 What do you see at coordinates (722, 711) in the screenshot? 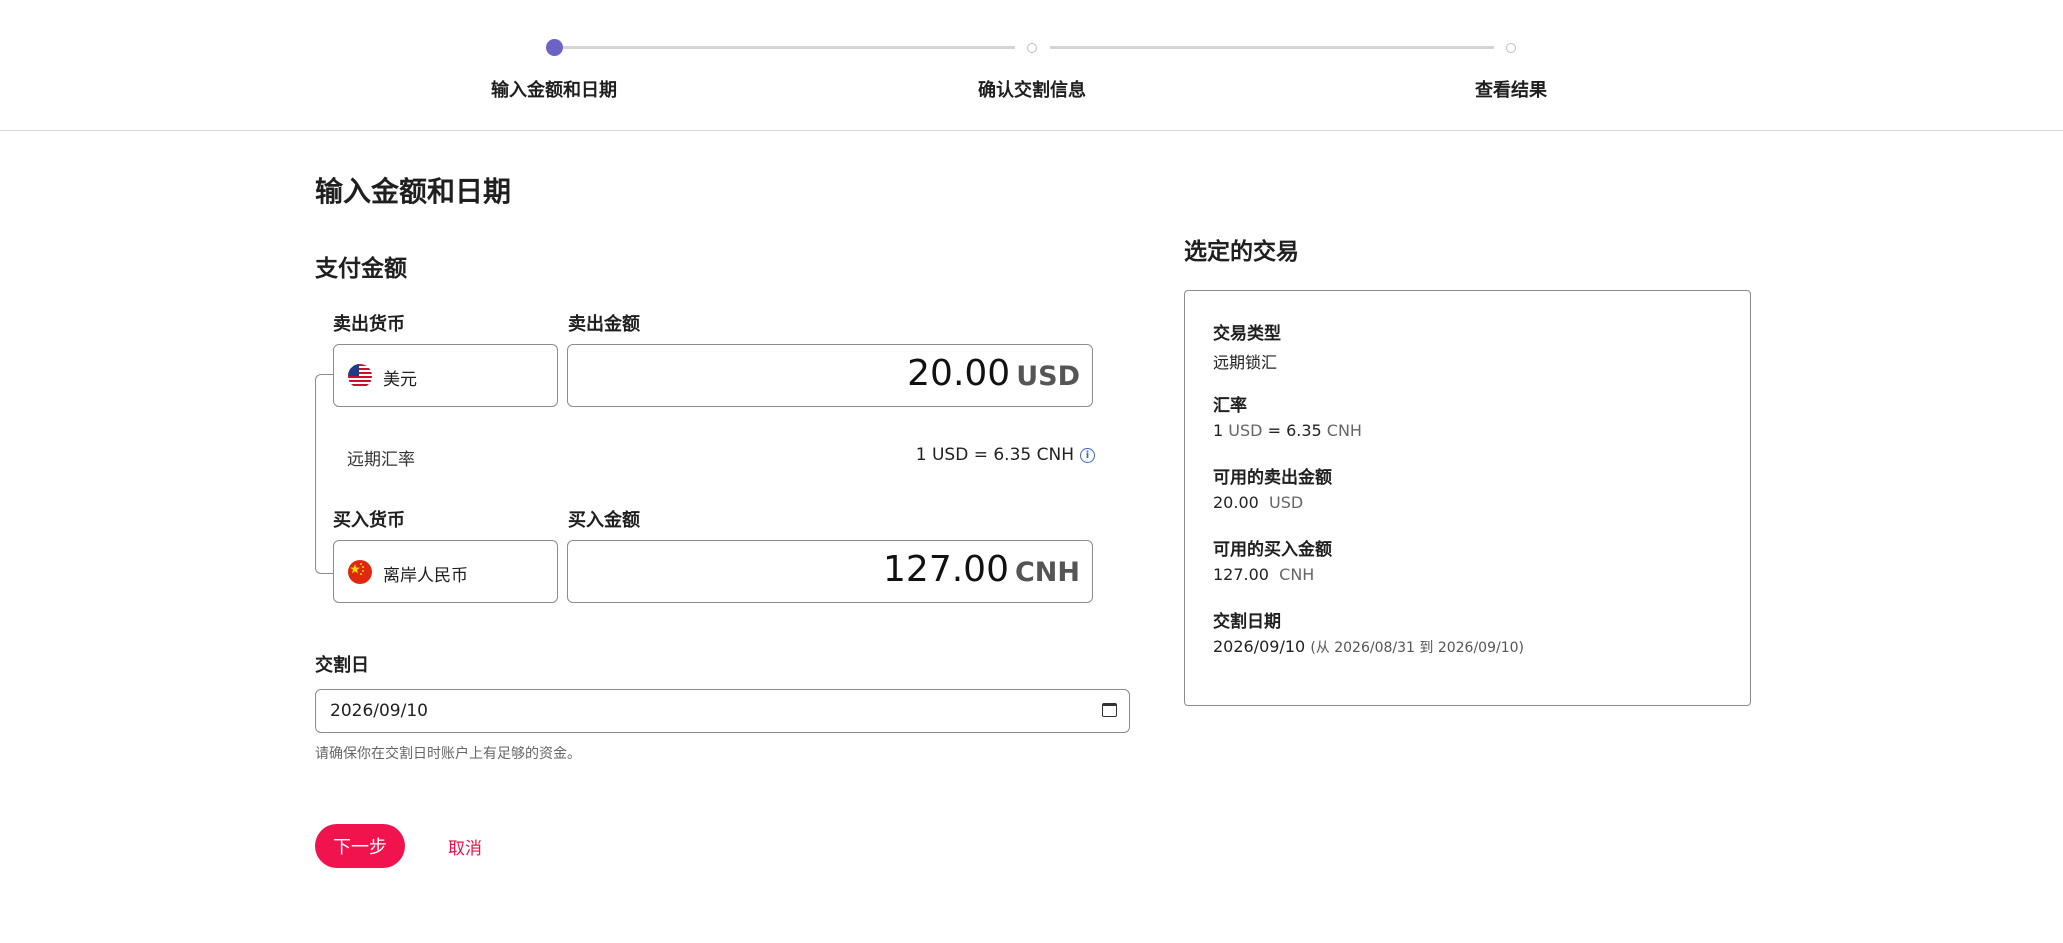
I see `settle-date-input: 2026/09/10` at bounding box center [722, 711].